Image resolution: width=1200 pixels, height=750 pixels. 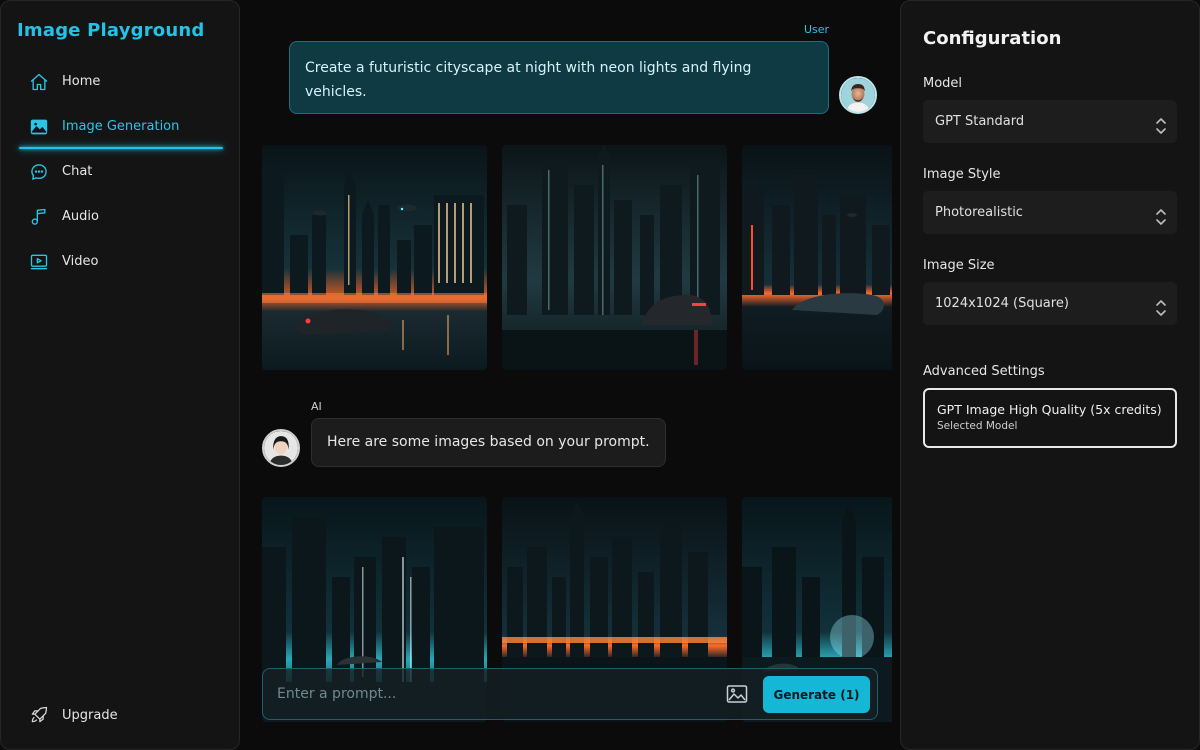 I want to click on video-icon, so click(x=39, y=262).